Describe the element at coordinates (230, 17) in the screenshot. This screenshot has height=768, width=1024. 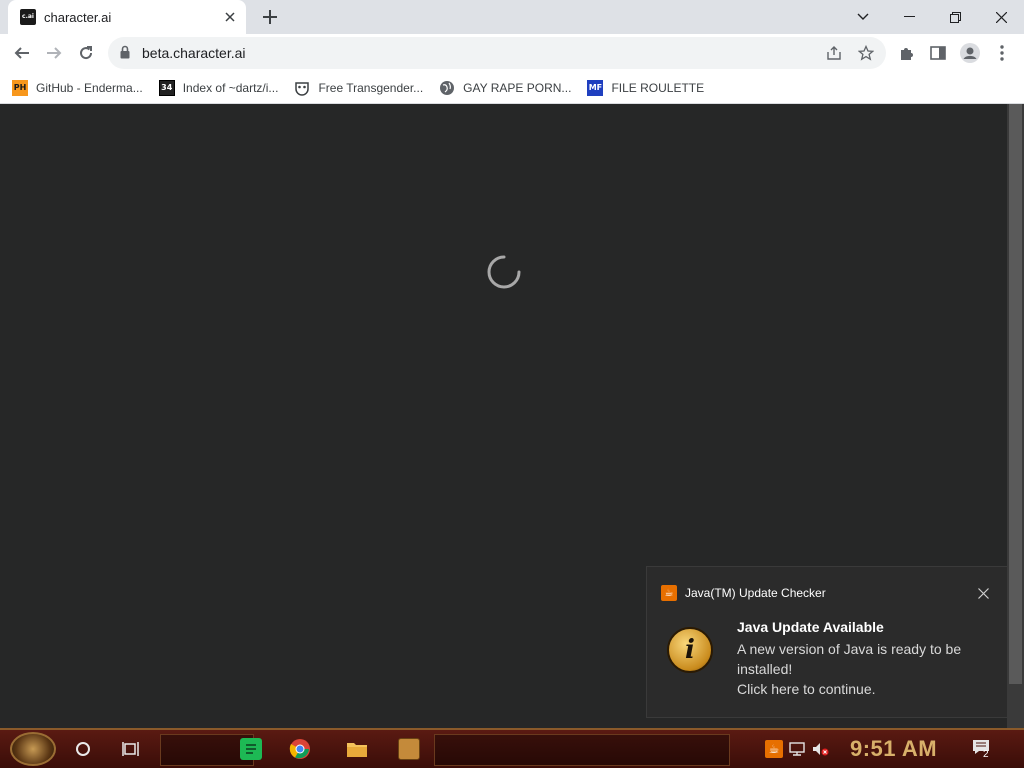
I see `tab-close-icon` at that location.